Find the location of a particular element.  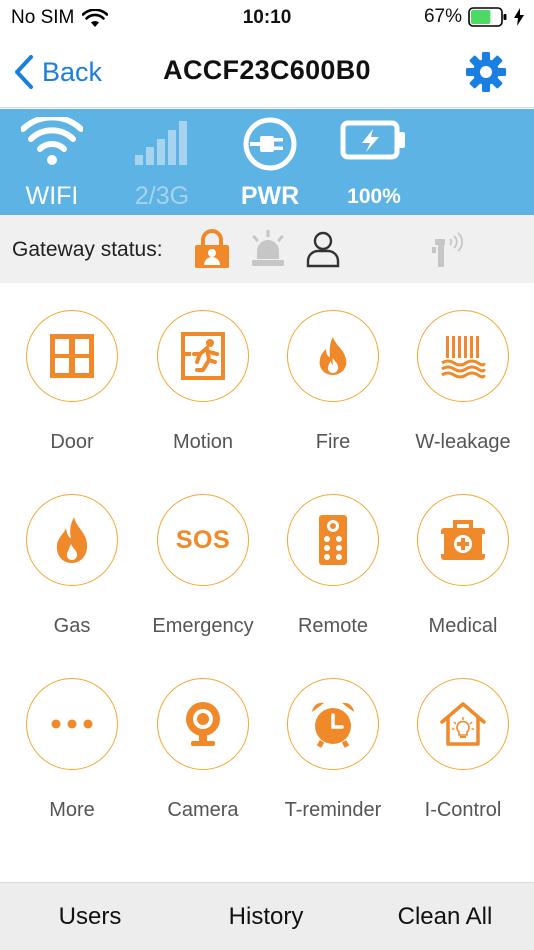

camera-icon is located at coordinates (203, 724).